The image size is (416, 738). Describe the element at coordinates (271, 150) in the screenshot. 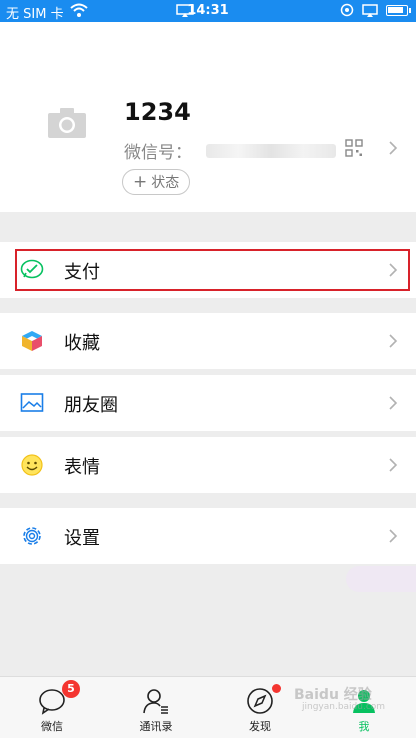

I see `wechat-id-blurred` at that location.